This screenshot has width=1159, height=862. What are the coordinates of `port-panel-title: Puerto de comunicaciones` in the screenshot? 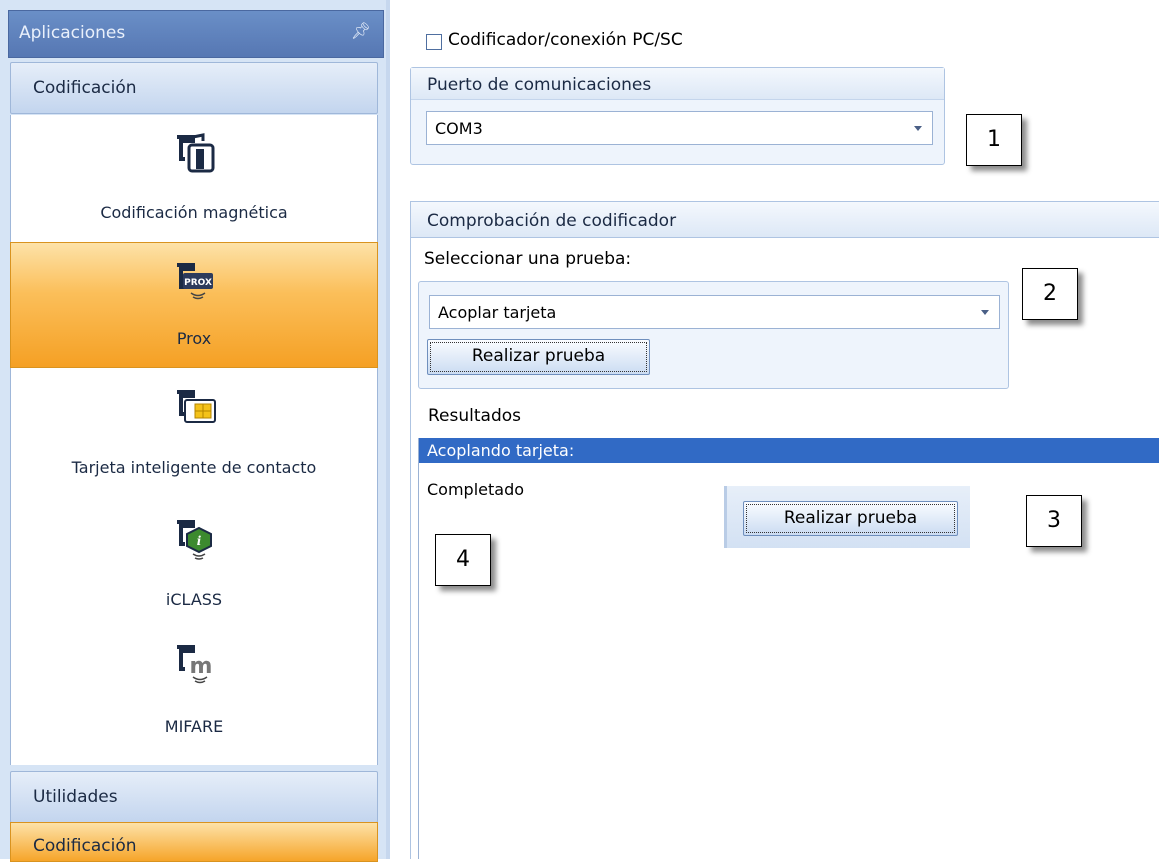 It's located at (539, 85).